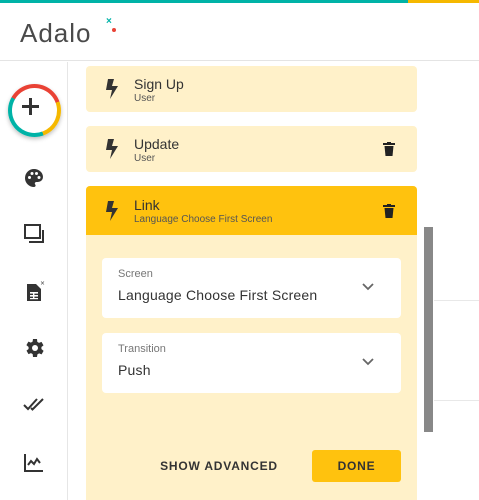  I want to click on screens-button, so click(34, 234).